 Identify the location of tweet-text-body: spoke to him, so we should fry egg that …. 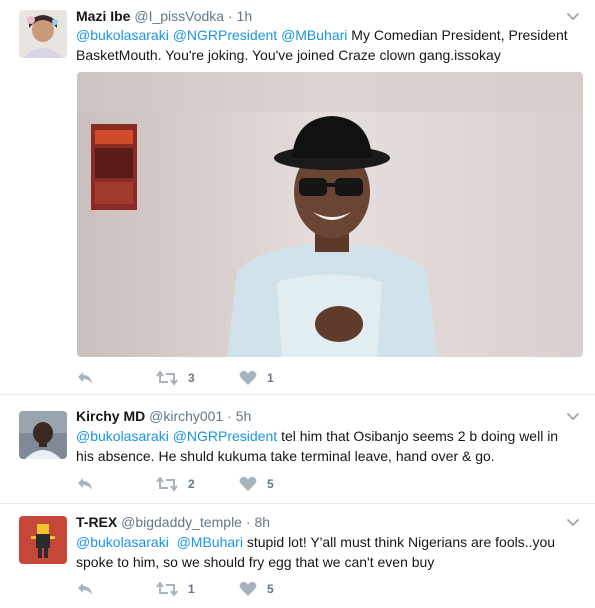
(255, 562).